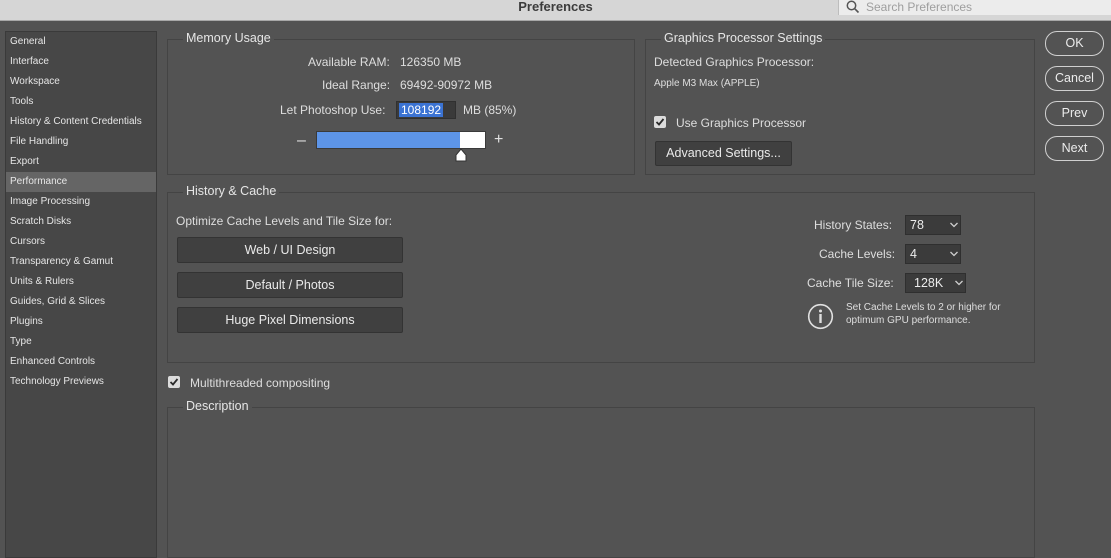 The height and width of the screenshot is (558, 1111). I want to click on available-ram-label: Available RAM:, so click(349, 62).